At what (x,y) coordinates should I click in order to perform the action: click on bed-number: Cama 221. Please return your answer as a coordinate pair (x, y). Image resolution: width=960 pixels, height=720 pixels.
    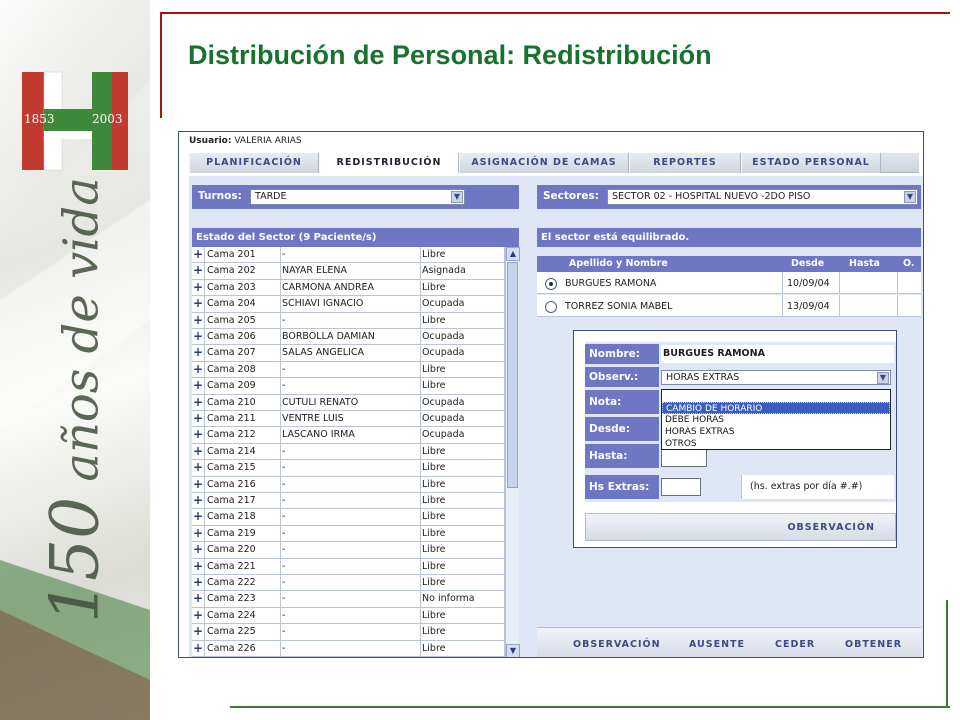
    Looking at the image, I should click on (231, 566).